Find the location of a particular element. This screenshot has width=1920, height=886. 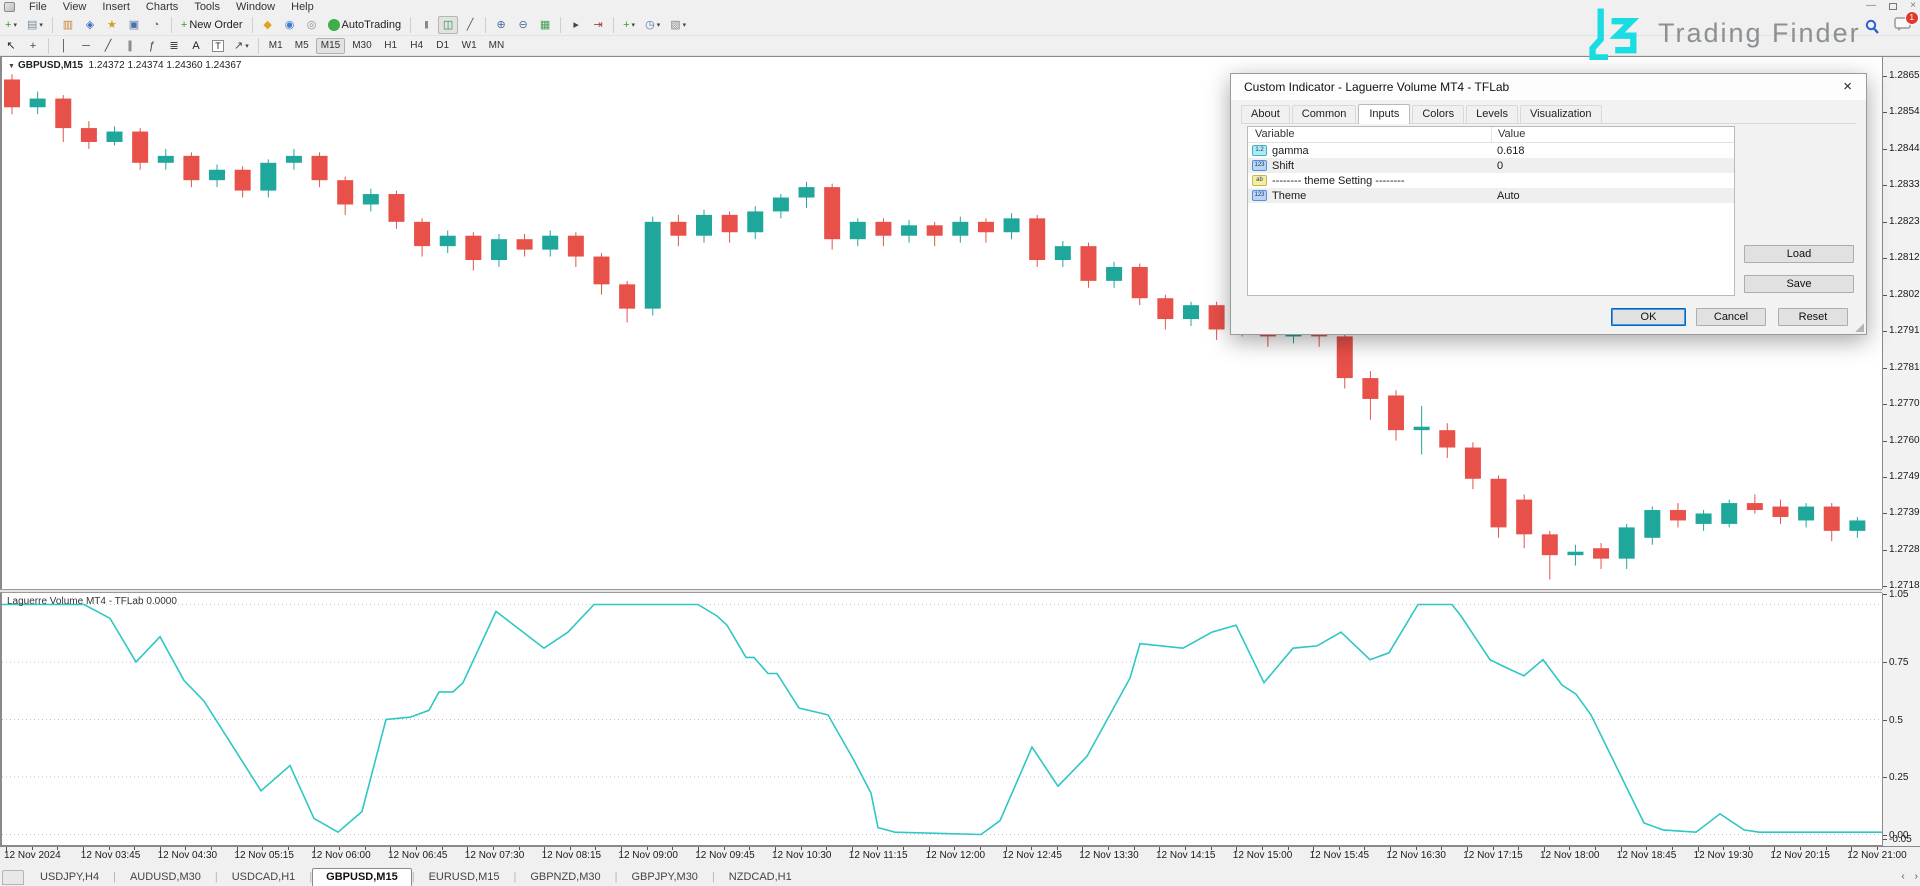

menu-view: View is located at coordinates (75, 7).